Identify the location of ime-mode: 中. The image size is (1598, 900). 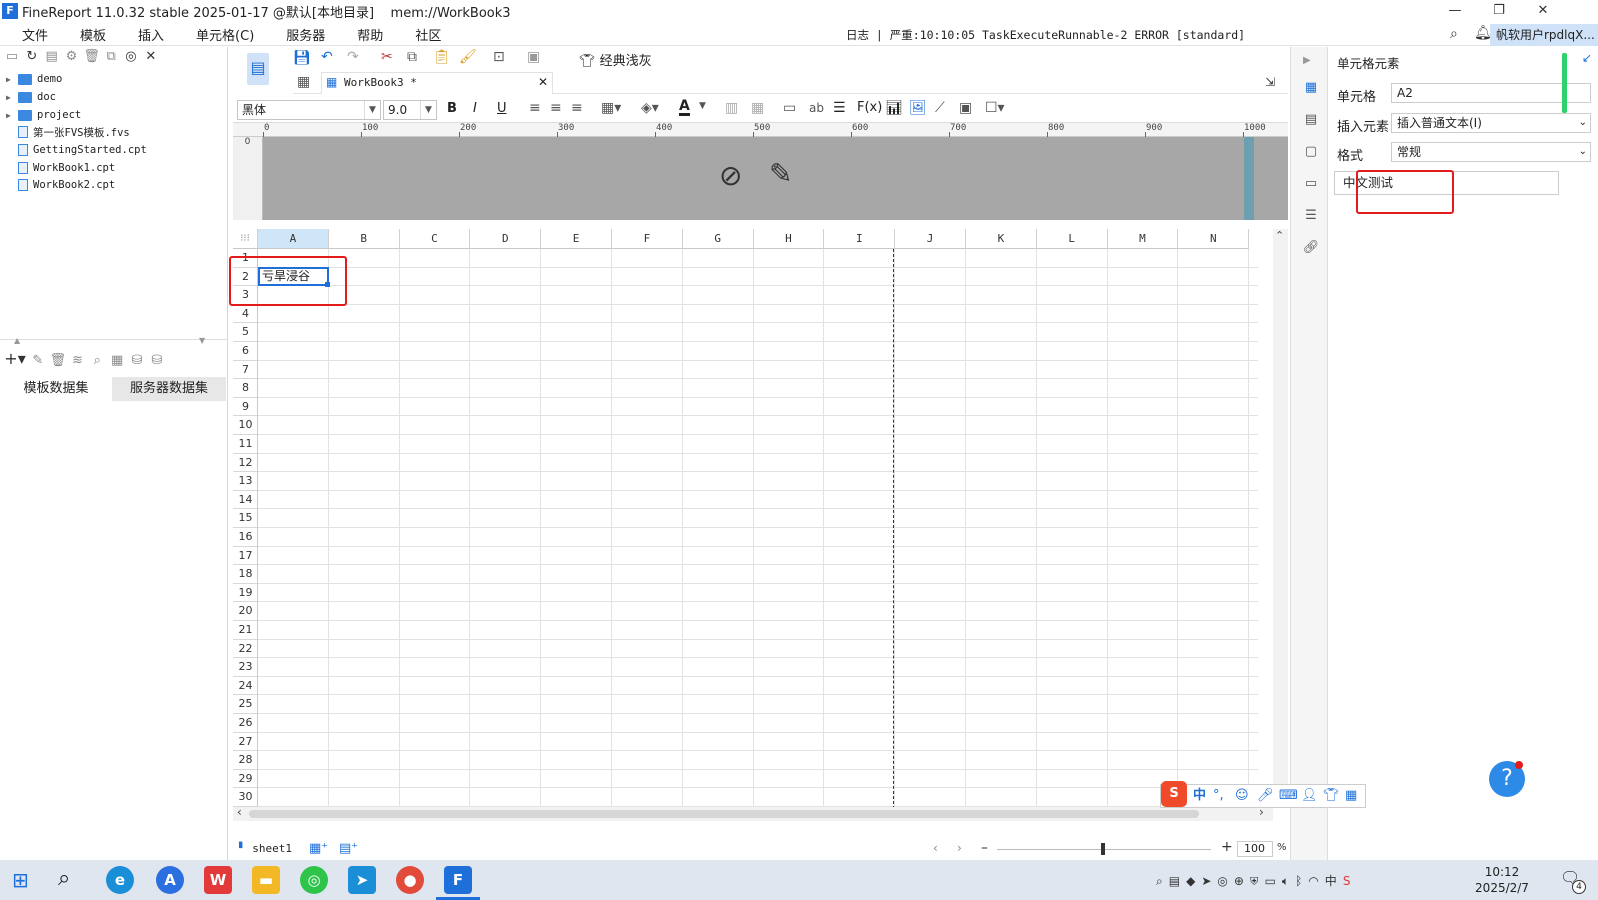
(1199, 796).